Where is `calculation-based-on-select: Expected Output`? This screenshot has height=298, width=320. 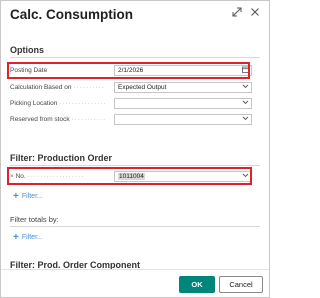
calculation-based-on-select: Expected Output is located at coordinates (183, 87).